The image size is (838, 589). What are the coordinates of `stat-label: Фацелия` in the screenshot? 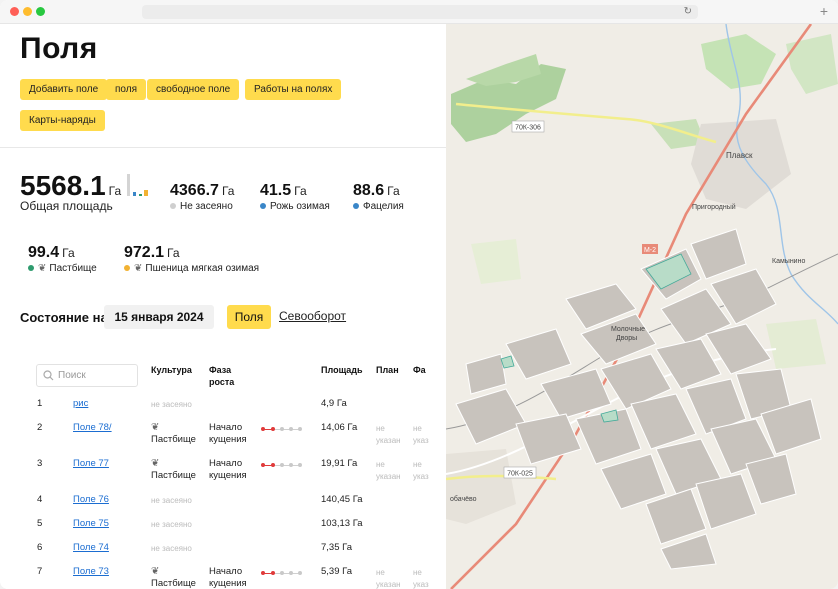 It's located at (378, 206).